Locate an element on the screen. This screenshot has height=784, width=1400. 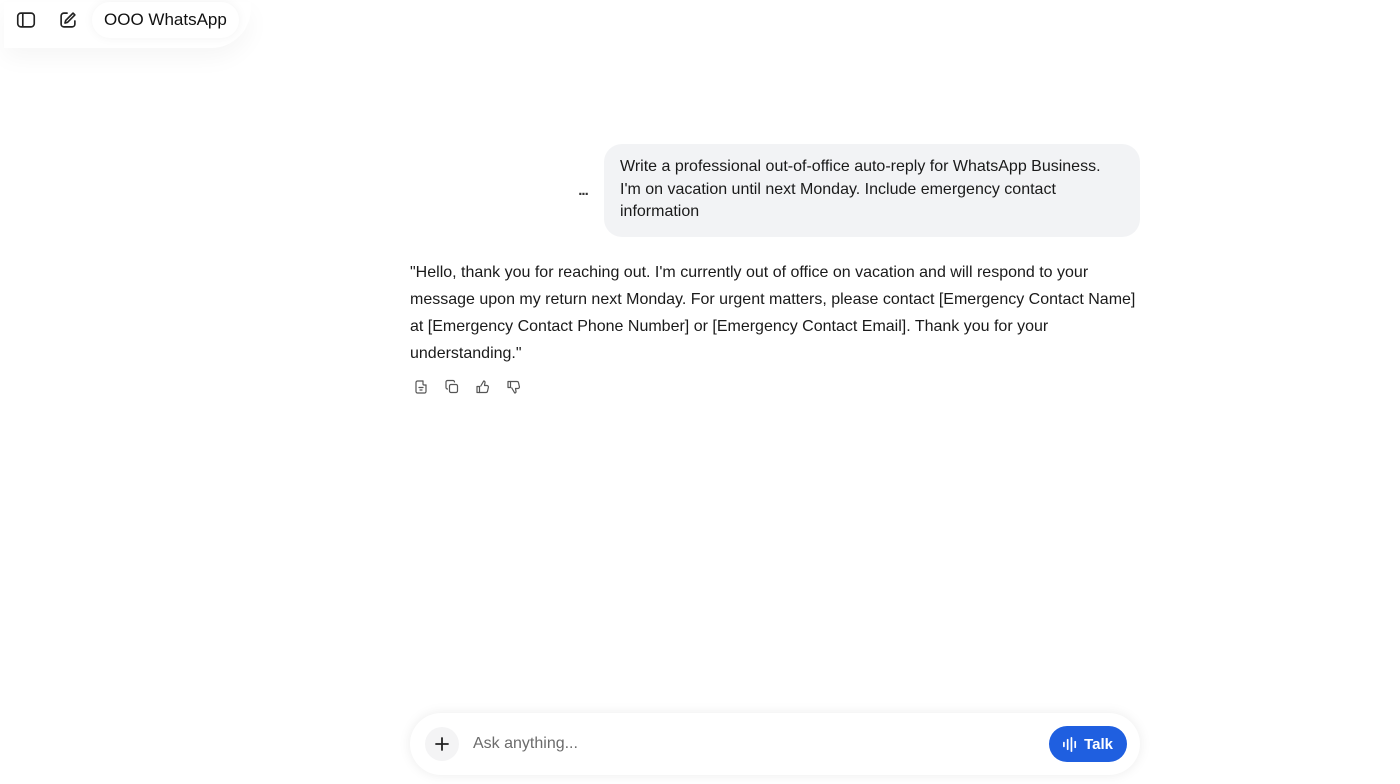
new-chat-button is located at coordinates (68, 20).